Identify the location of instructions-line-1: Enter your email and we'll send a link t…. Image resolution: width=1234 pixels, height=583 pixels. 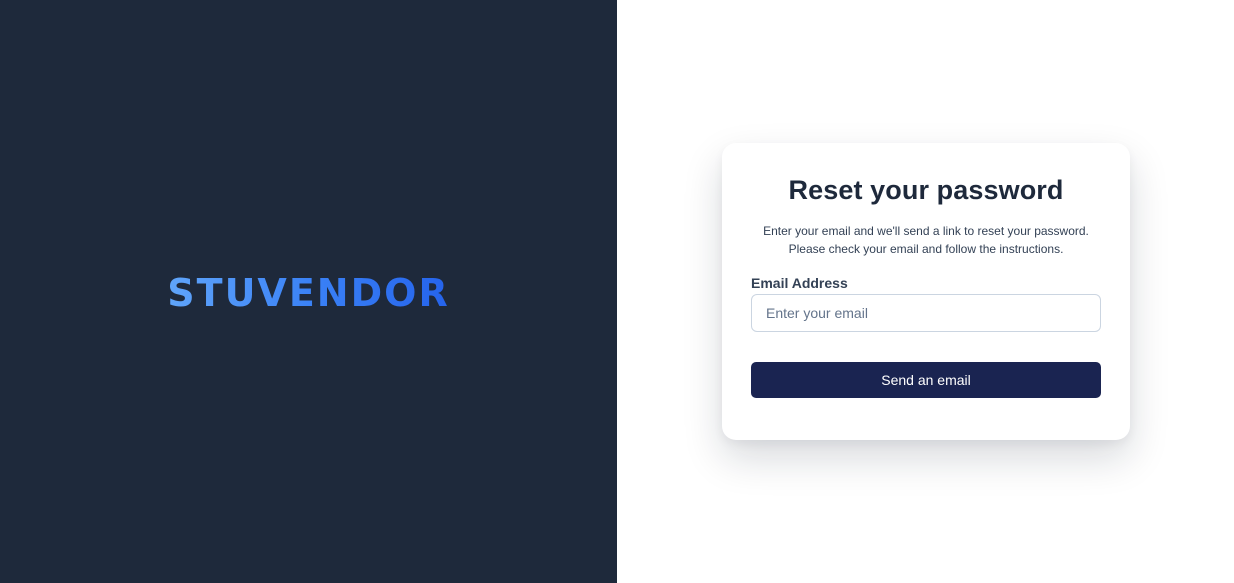
(926, 231).